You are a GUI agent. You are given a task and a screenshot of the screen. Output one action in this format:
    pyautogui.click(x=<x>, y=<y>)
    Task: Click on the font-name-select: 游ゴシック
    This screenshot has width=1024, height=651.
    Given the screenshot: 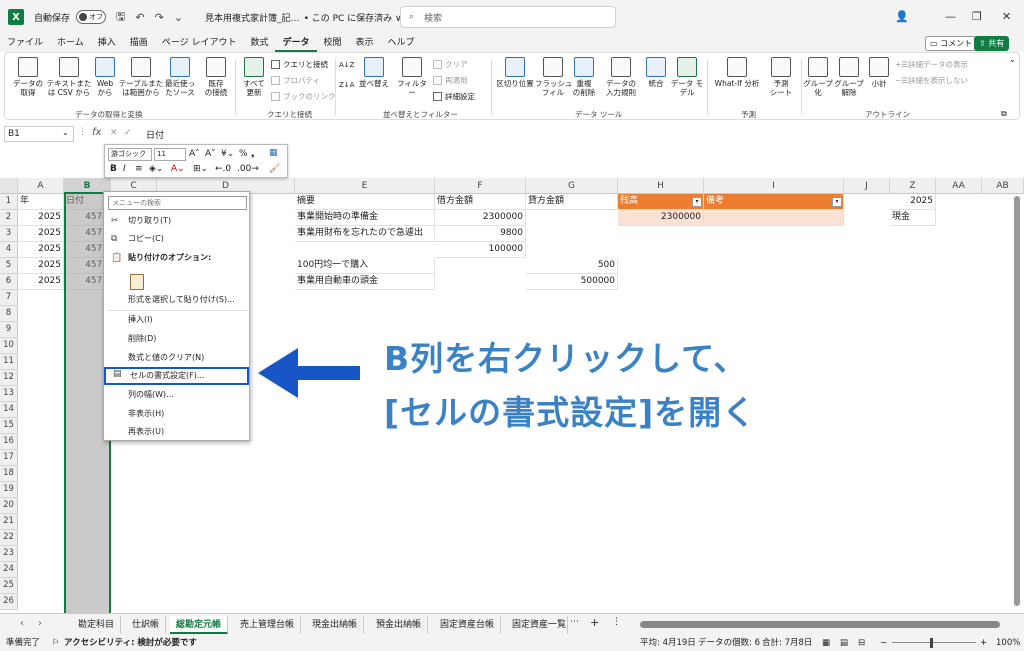 What is the action you would take?
    pyautogui.click(x=130, y=154)
    